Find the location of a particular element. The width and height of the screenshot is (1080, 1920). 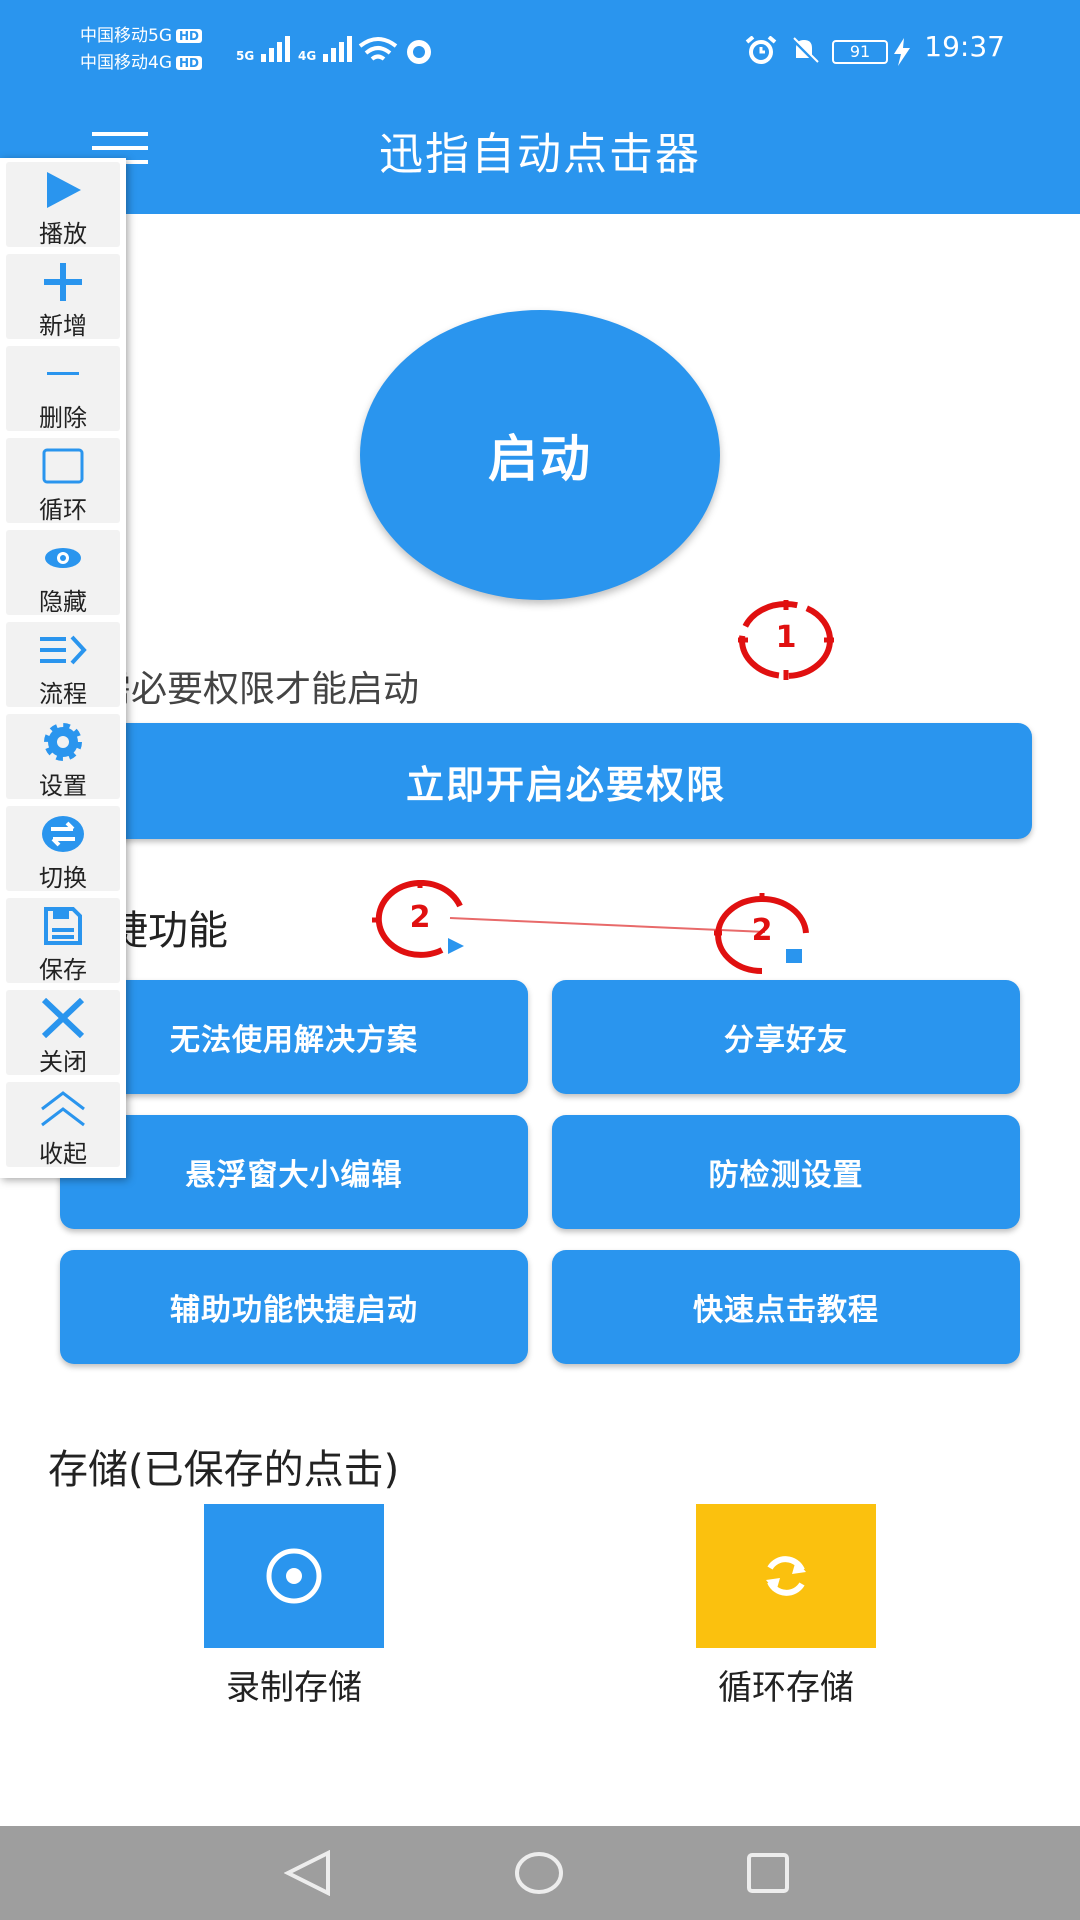

toolbar-flow: 流程 is located at coordinates (63, 665).